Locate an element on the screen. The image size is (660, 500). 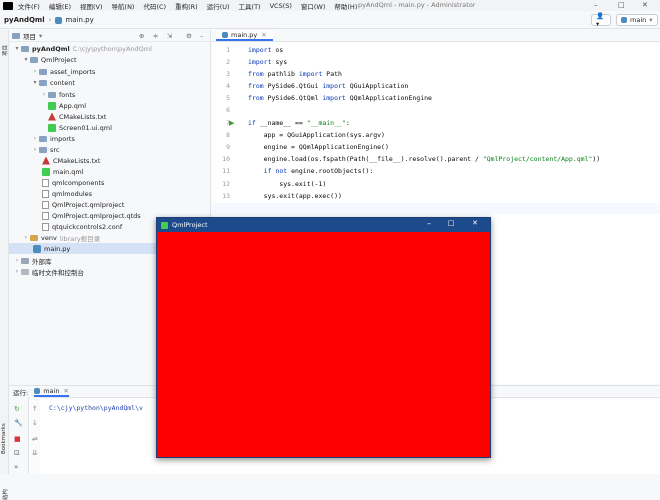
expand-icon: ⇲ is located at coordinates (169, 36).